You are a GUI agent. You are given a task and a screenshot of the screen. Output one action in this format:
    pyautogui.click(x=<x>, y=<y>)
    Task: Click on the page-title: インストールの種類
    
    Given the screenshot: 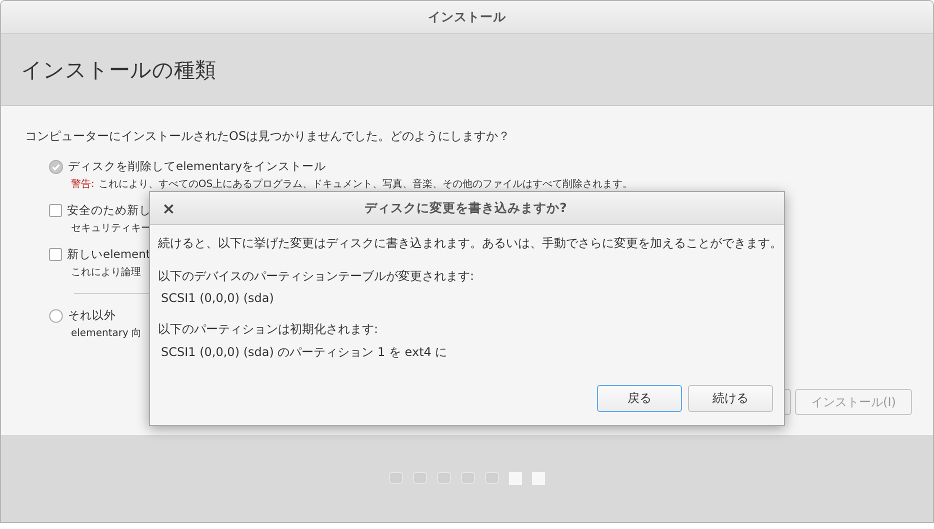 What is the action you would take?
    pyautogui.click(x=118, y=70)
    